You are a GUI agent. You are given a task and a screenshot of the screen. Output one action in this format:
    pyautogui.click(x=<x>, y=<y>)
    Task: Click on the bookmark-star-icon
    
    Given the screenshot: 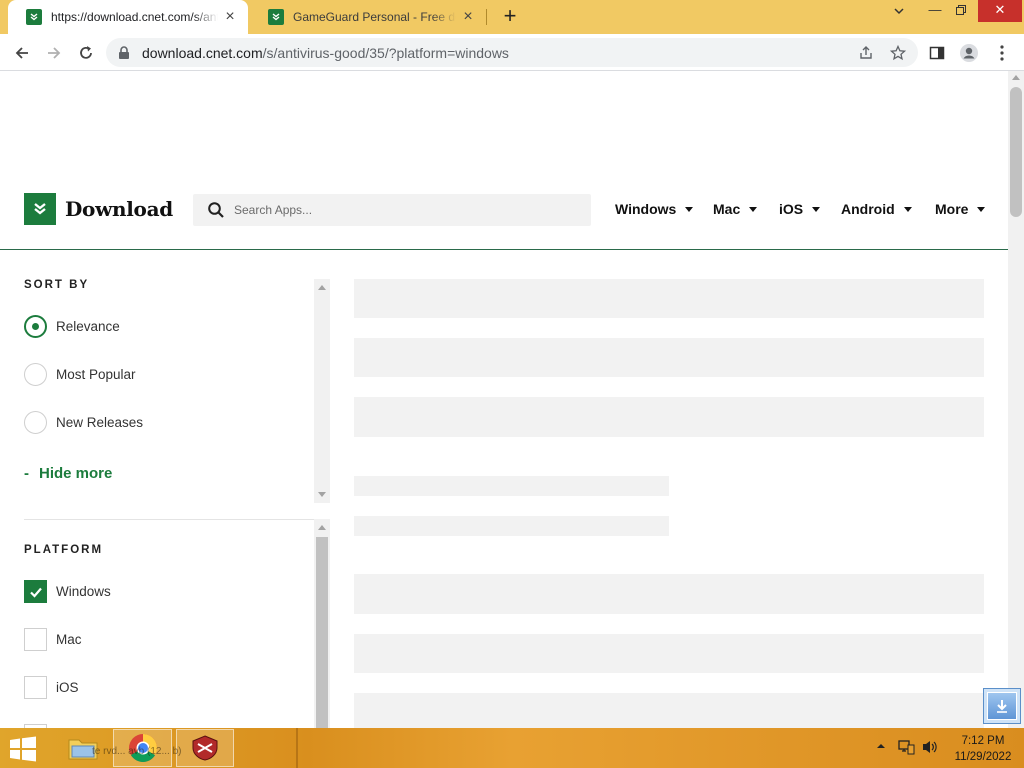 What is the action you would take?
    pyautogui.click(x=898, y=53)
    